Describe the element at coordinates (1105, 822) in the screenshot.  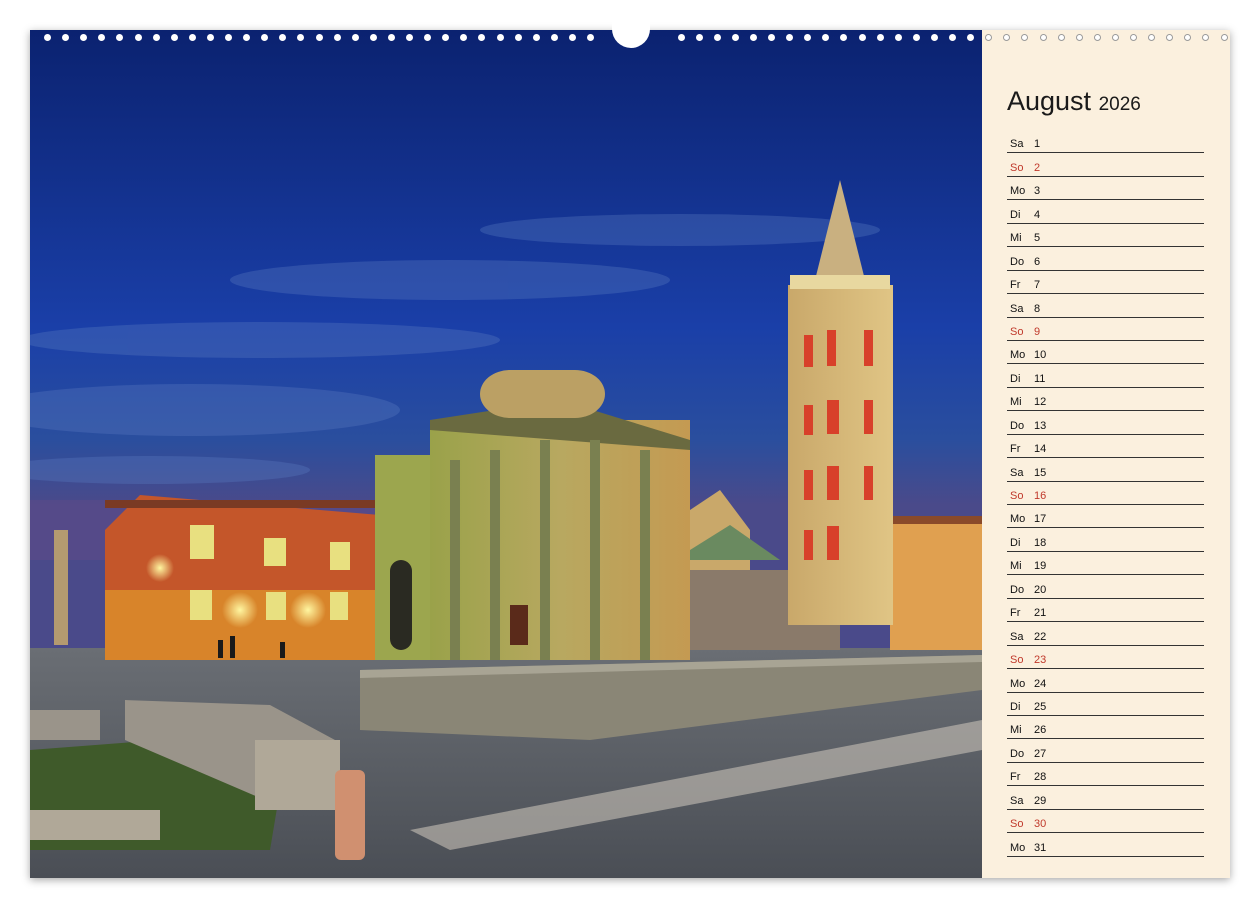
I see `day-row: So 30` at that location.